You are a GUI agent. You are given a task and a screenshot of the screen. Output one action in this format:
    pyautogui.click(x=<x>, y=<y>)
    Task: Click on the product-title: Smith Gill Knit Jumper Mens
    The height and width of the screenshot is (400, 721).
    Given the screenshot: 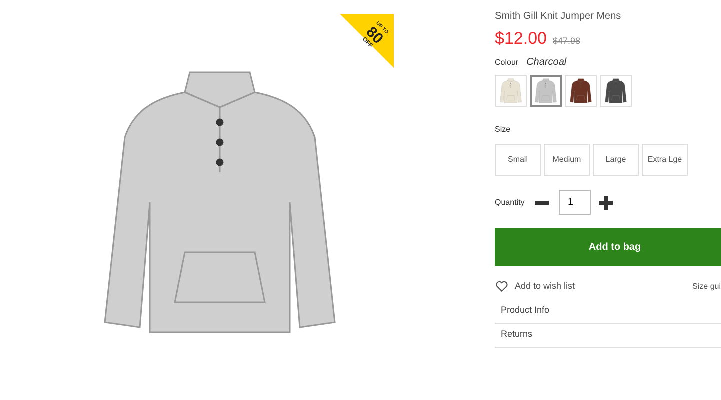 What is the action you would take?
    pyautogui.click(x=558, y=17)
    